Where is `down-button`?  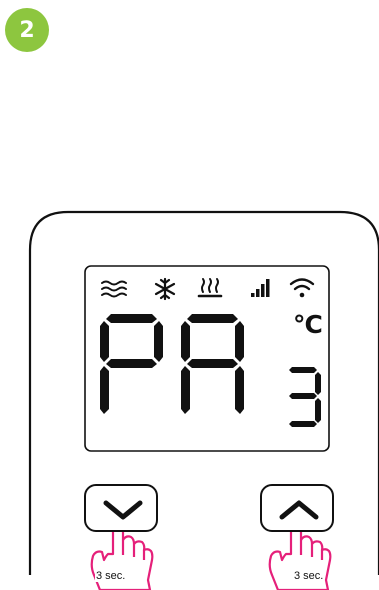 down-button is located at coordinates (121, 508).